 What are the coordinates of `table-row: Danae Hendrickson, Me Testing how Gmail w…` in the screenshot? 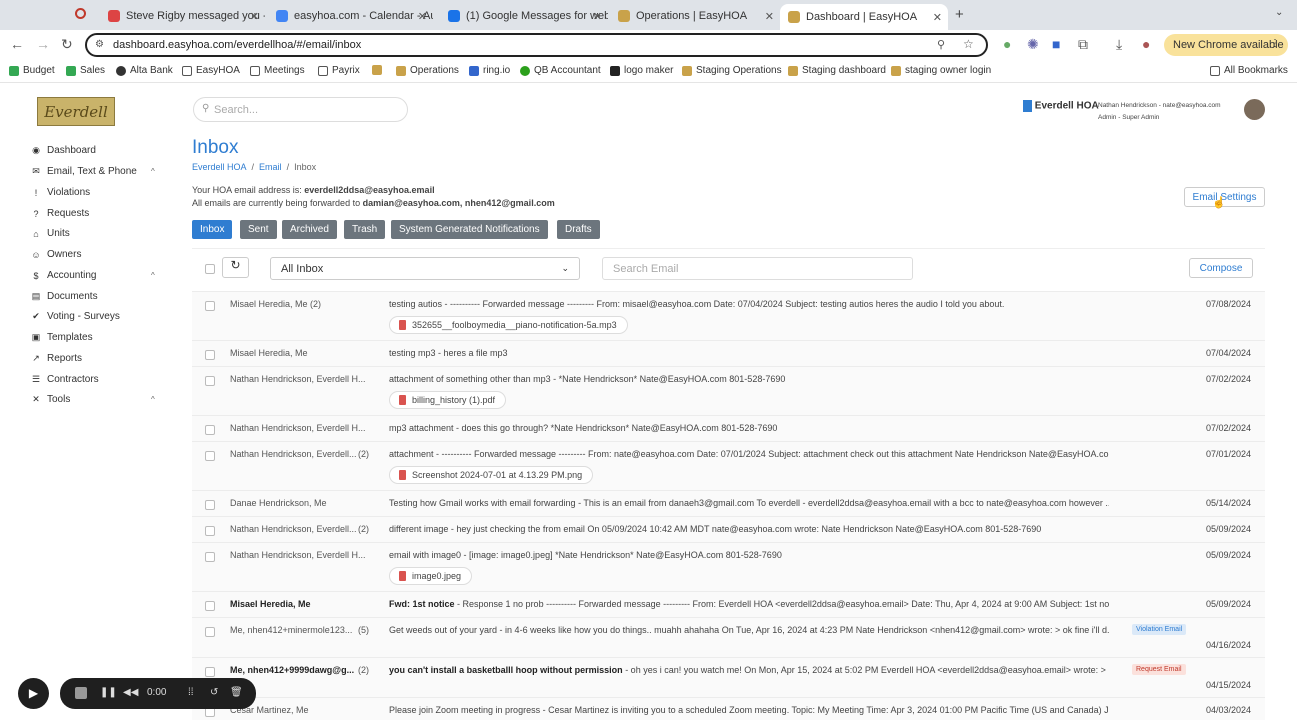 It's located at (728, 503).